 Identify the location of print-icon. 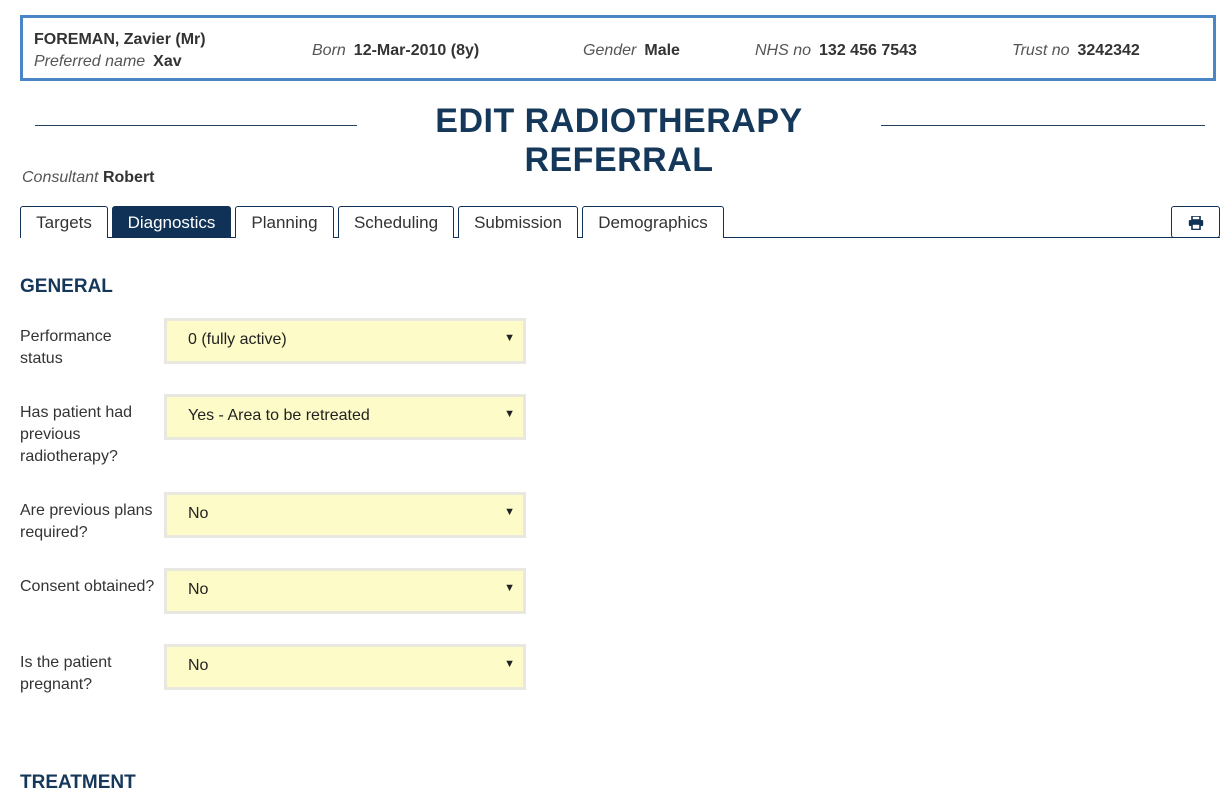
(1196, 223).